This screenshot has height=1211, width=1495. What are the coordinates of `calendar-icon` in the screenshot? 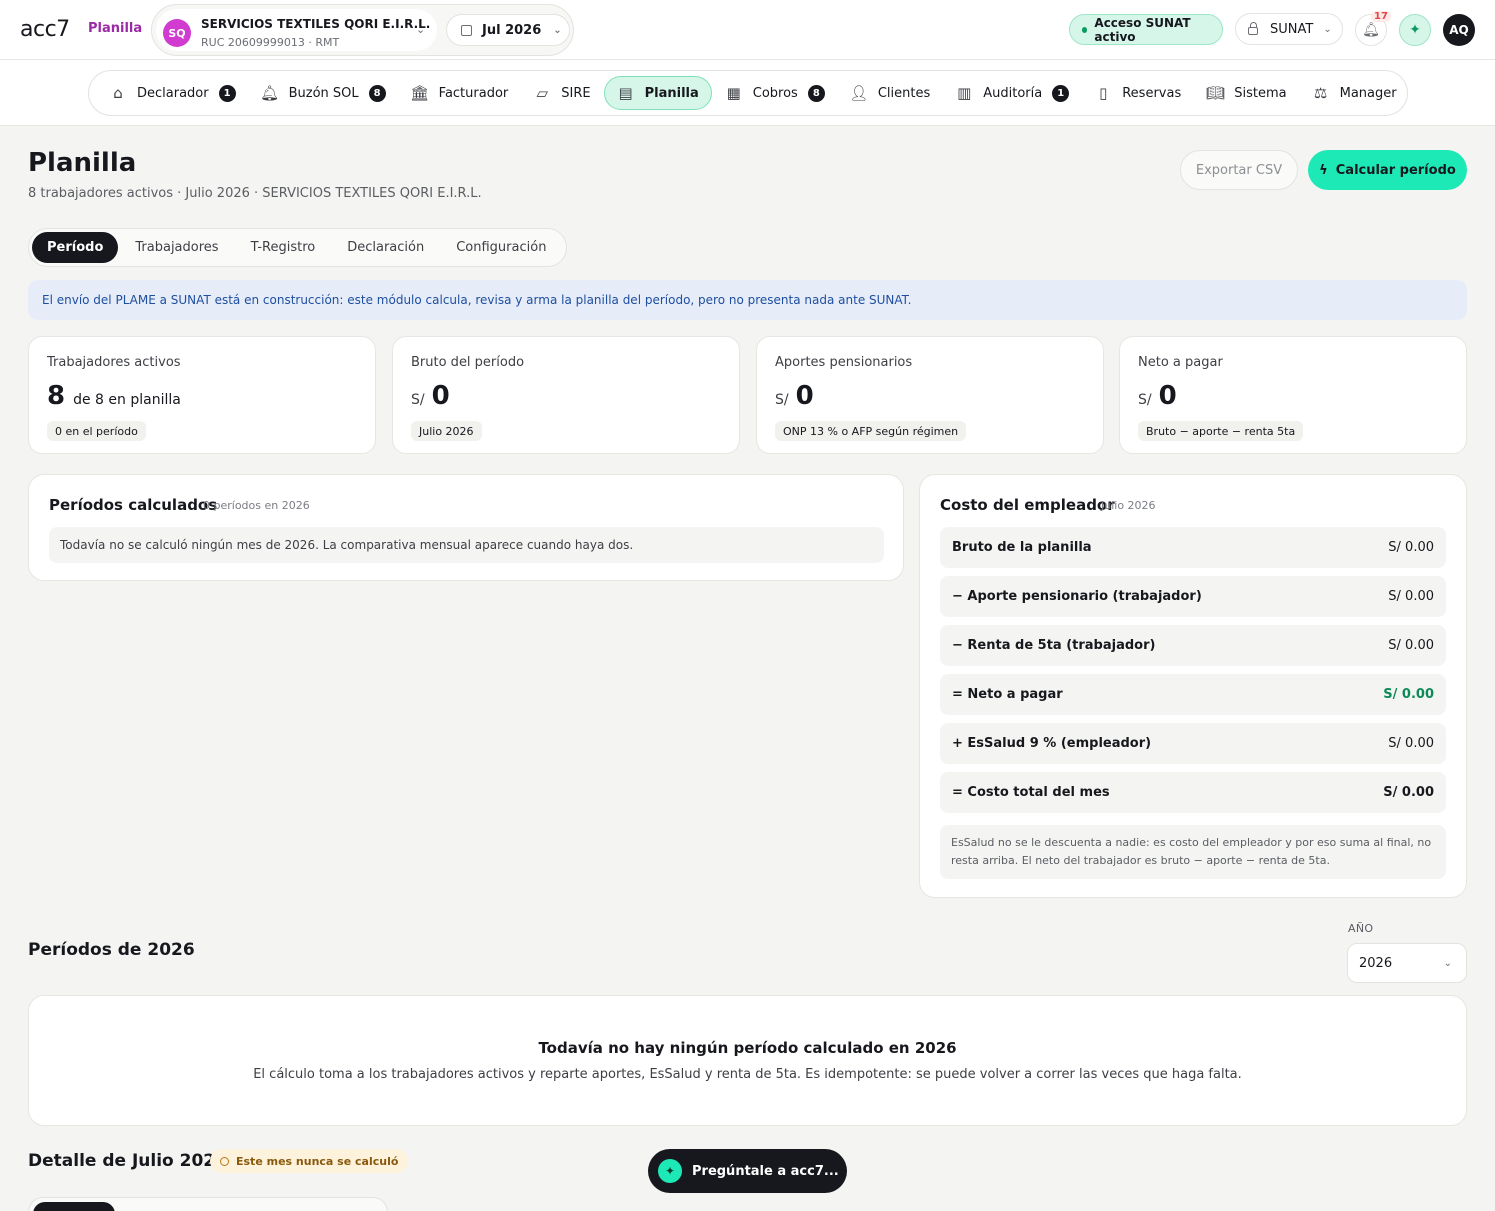 It's located at (466, 30).